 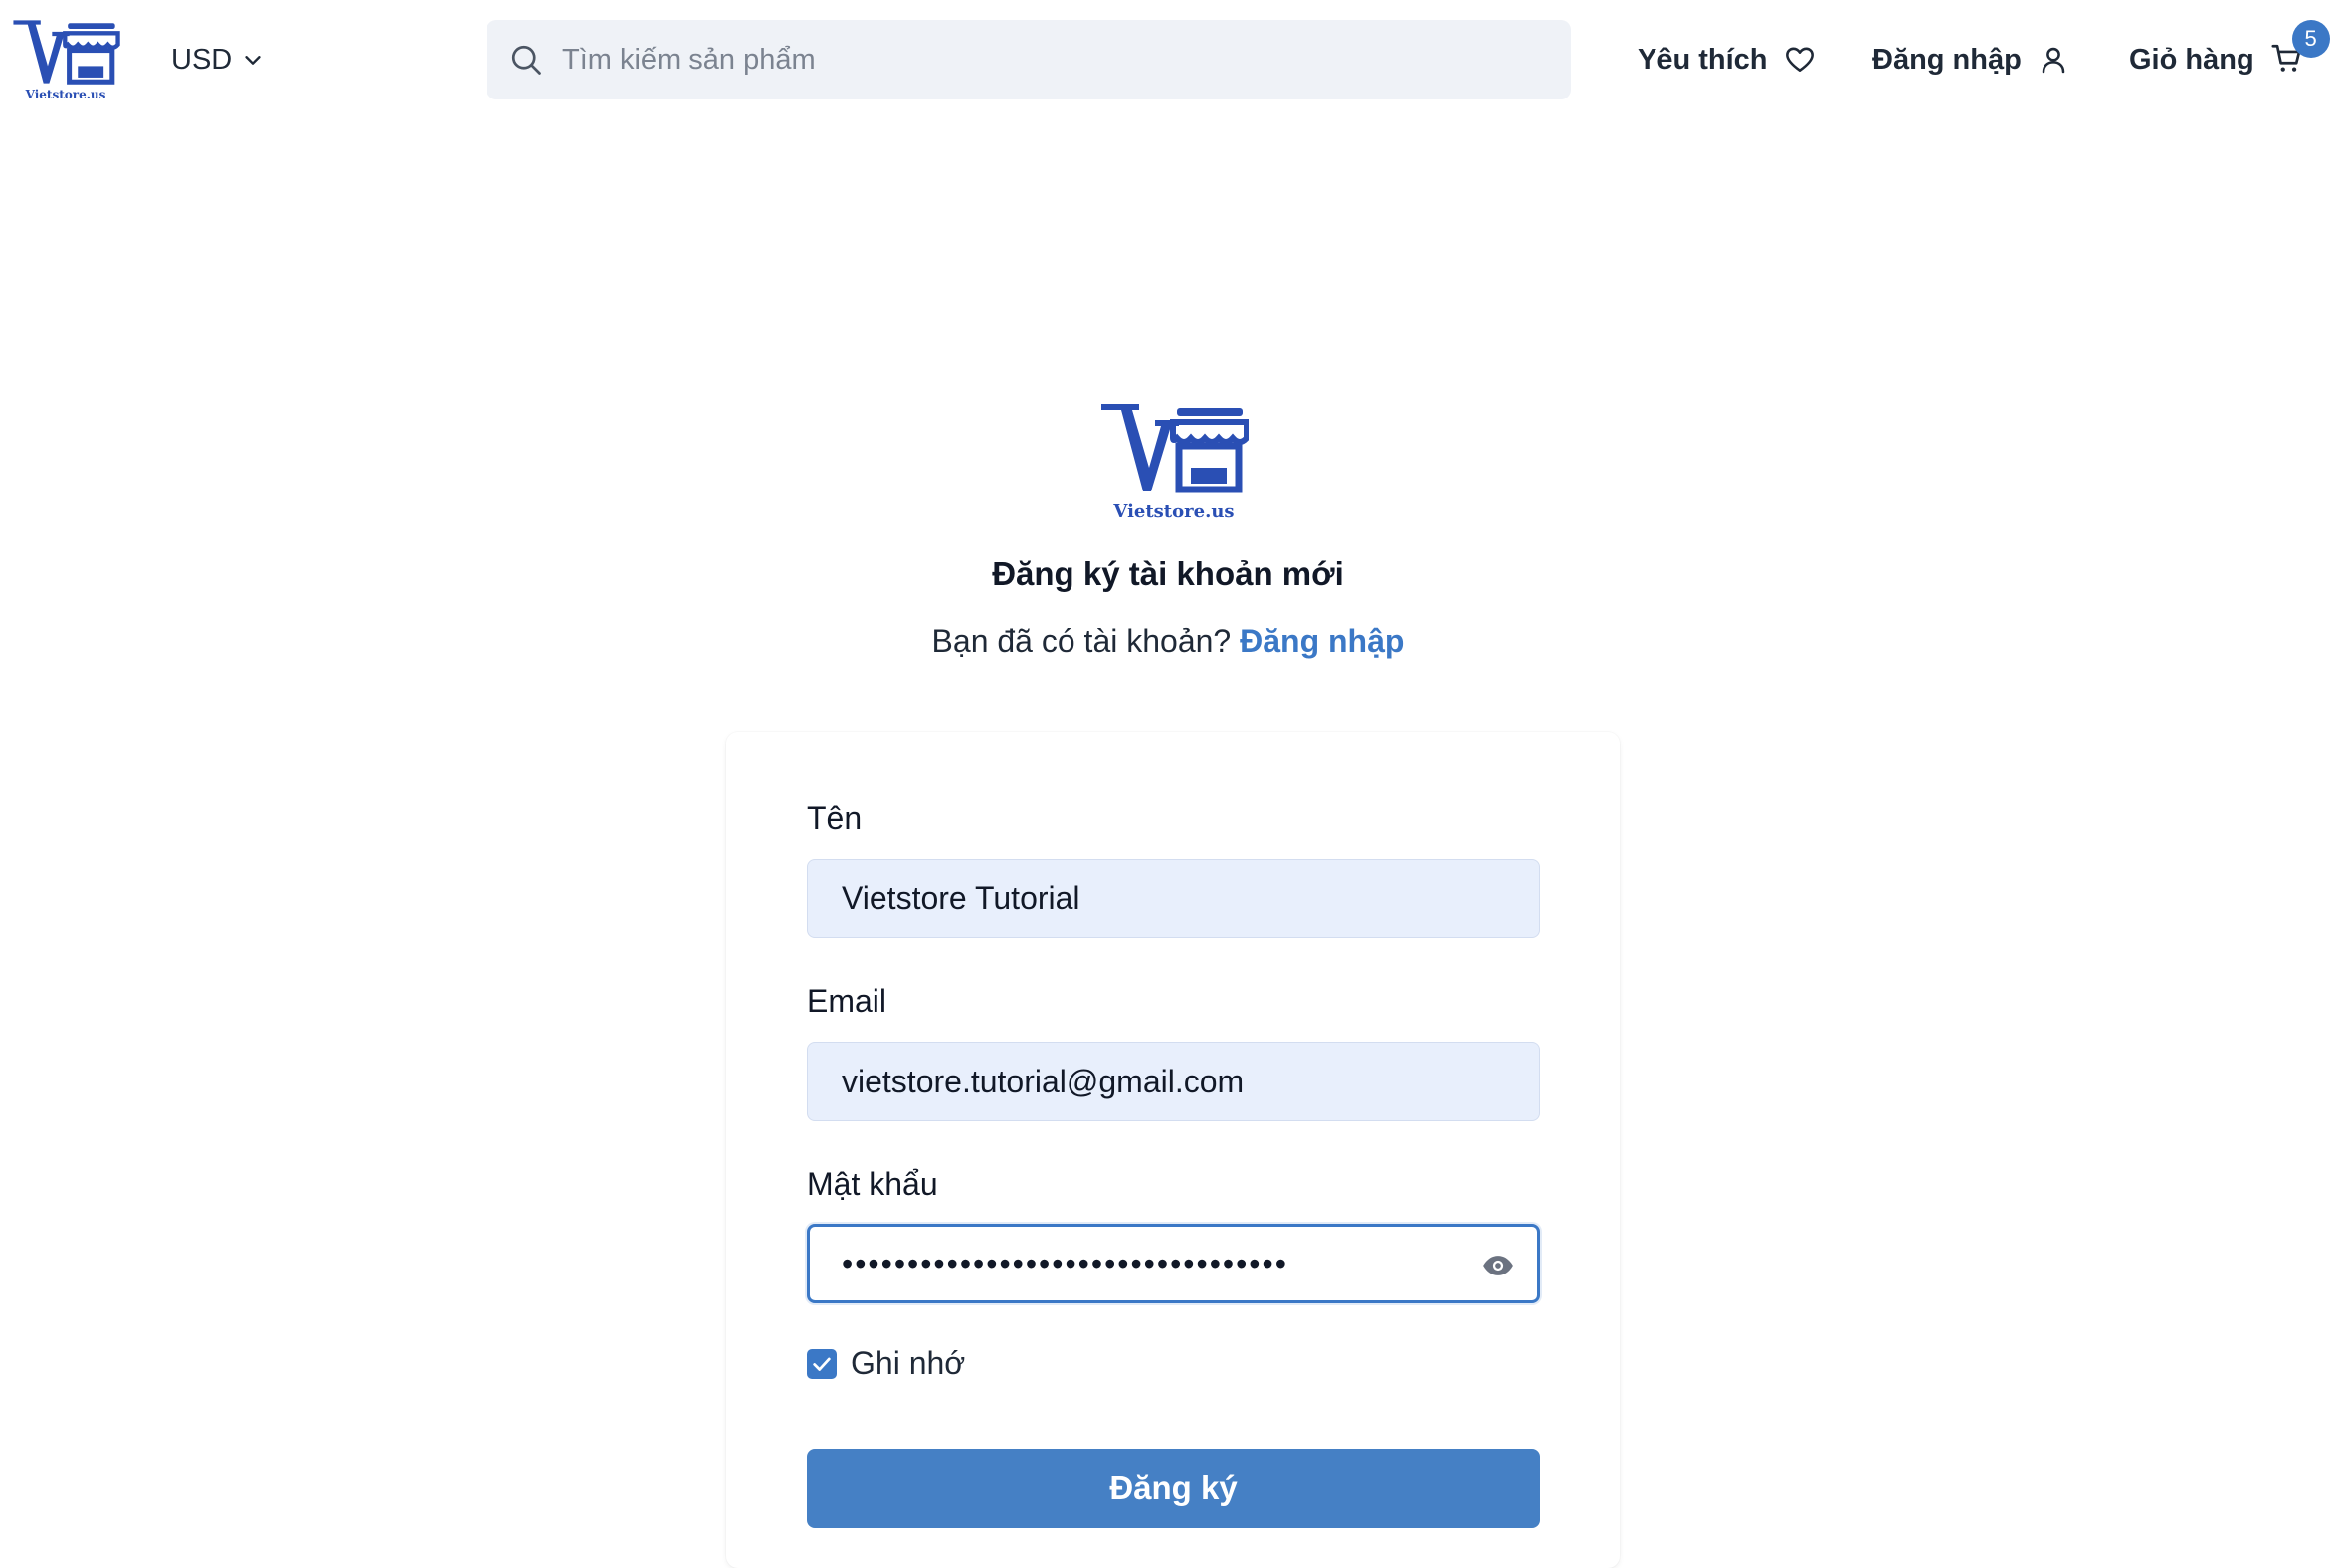 I want to click on currency-value: USD, so click(x=202, y=59).